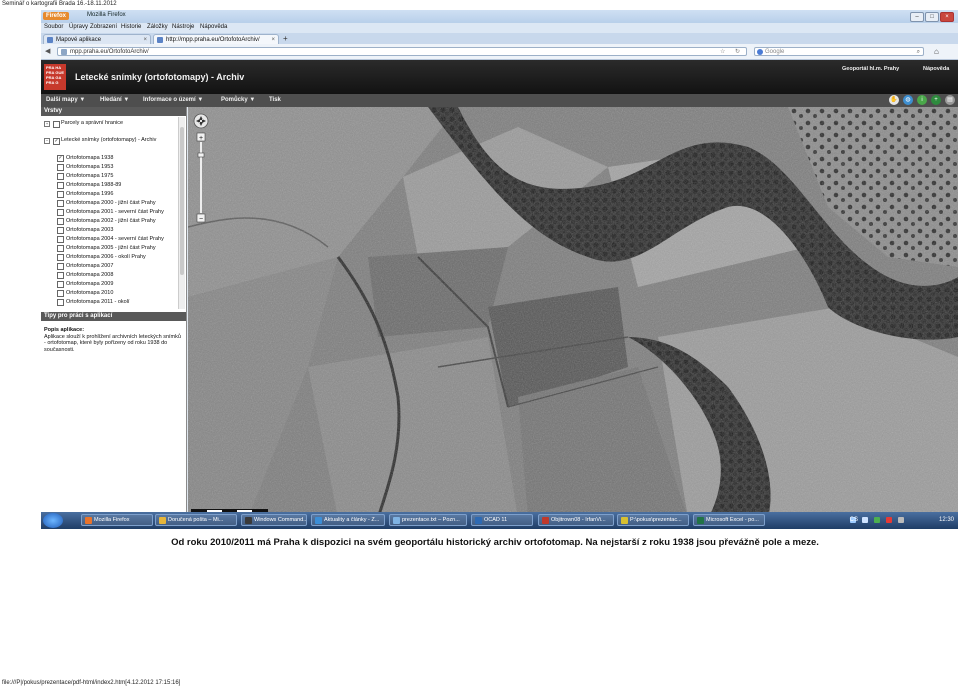  What do you see at coordinates (496, 520) in the screenshot?
I see `taskbar-label: OCAD 11` at bounding box center [496, 520].